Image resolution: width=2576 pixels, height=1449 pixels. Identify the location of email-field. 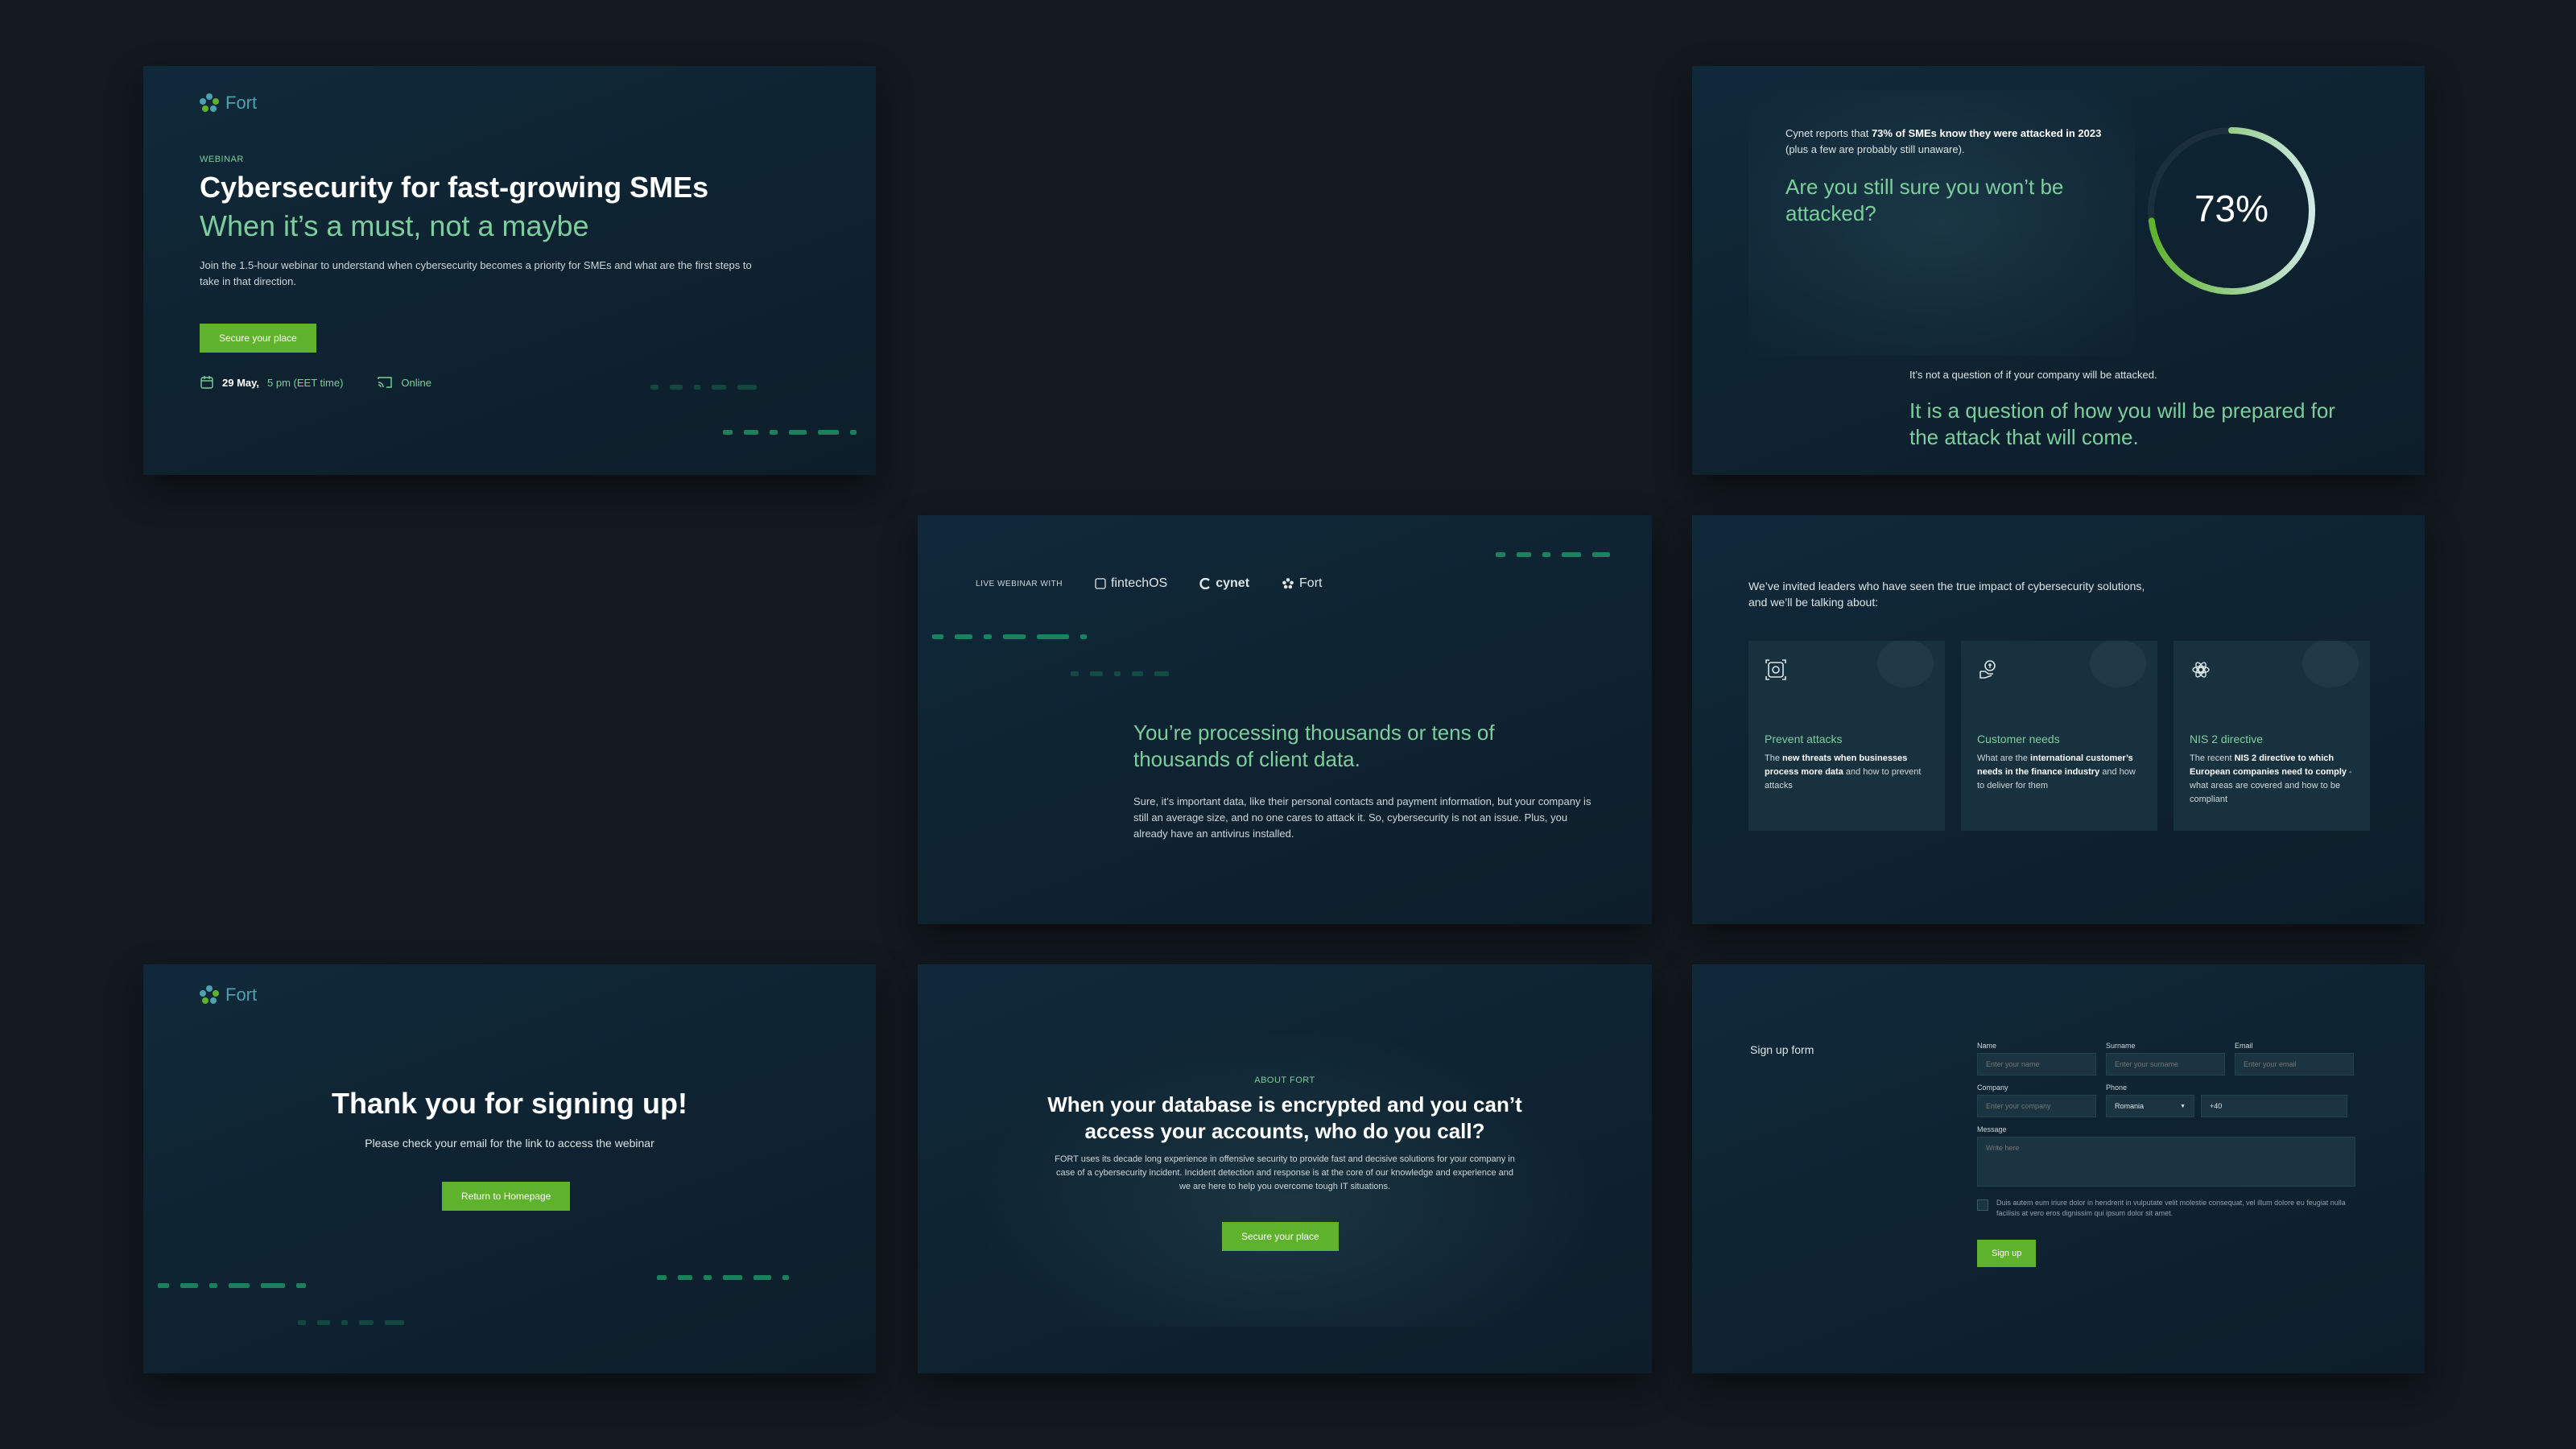
(2294, 1064).